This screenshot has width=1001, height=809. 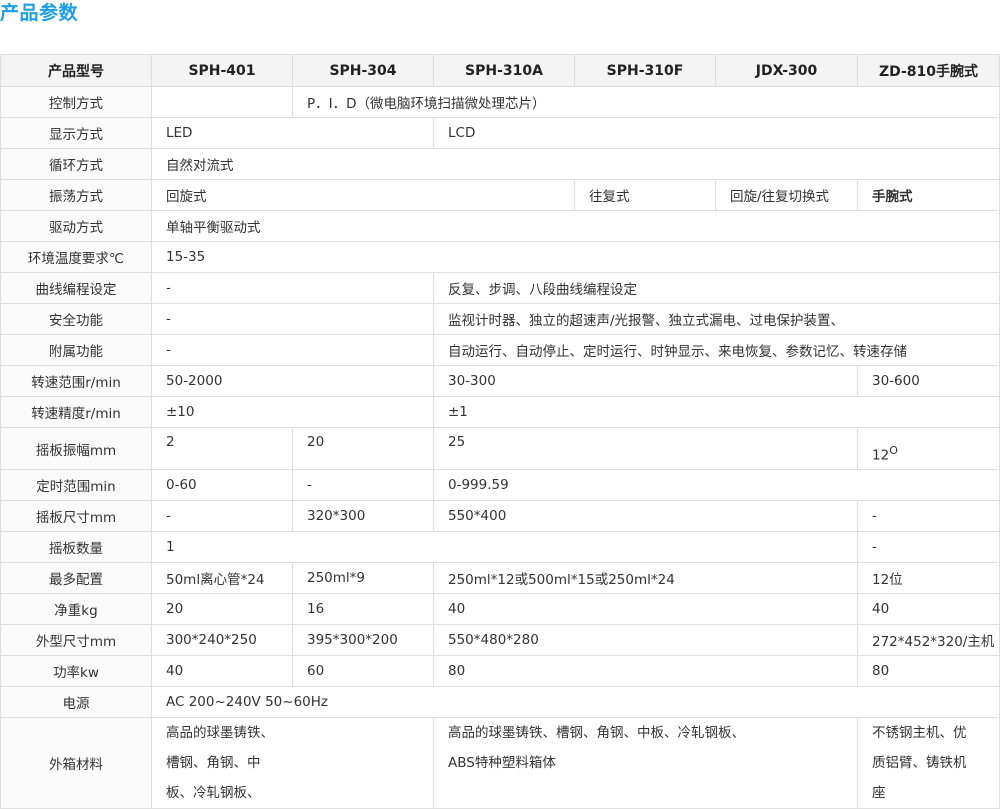 What do you see at coordinates (76, 702) in the screenshot?
I see `row-label: 电源` at bounding box center [76, 702].